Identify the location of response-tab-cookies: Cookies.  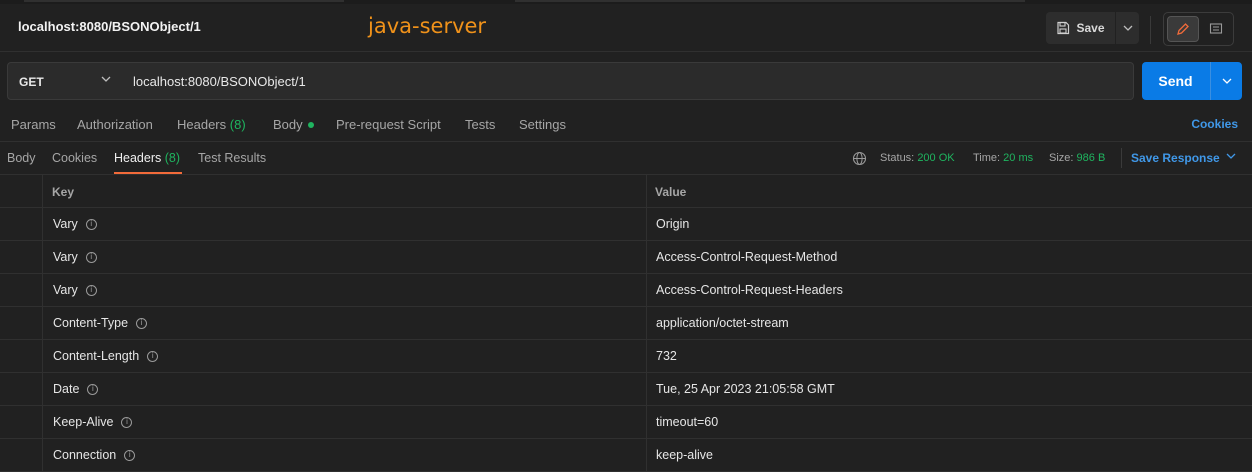
(74, 158).